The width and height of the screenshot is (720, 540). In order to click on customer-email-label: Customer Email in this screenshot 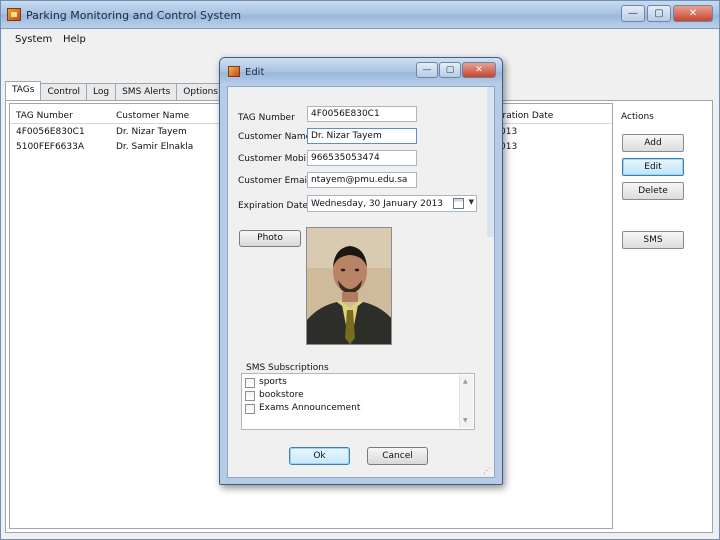, I will do `click(274, 181)`.